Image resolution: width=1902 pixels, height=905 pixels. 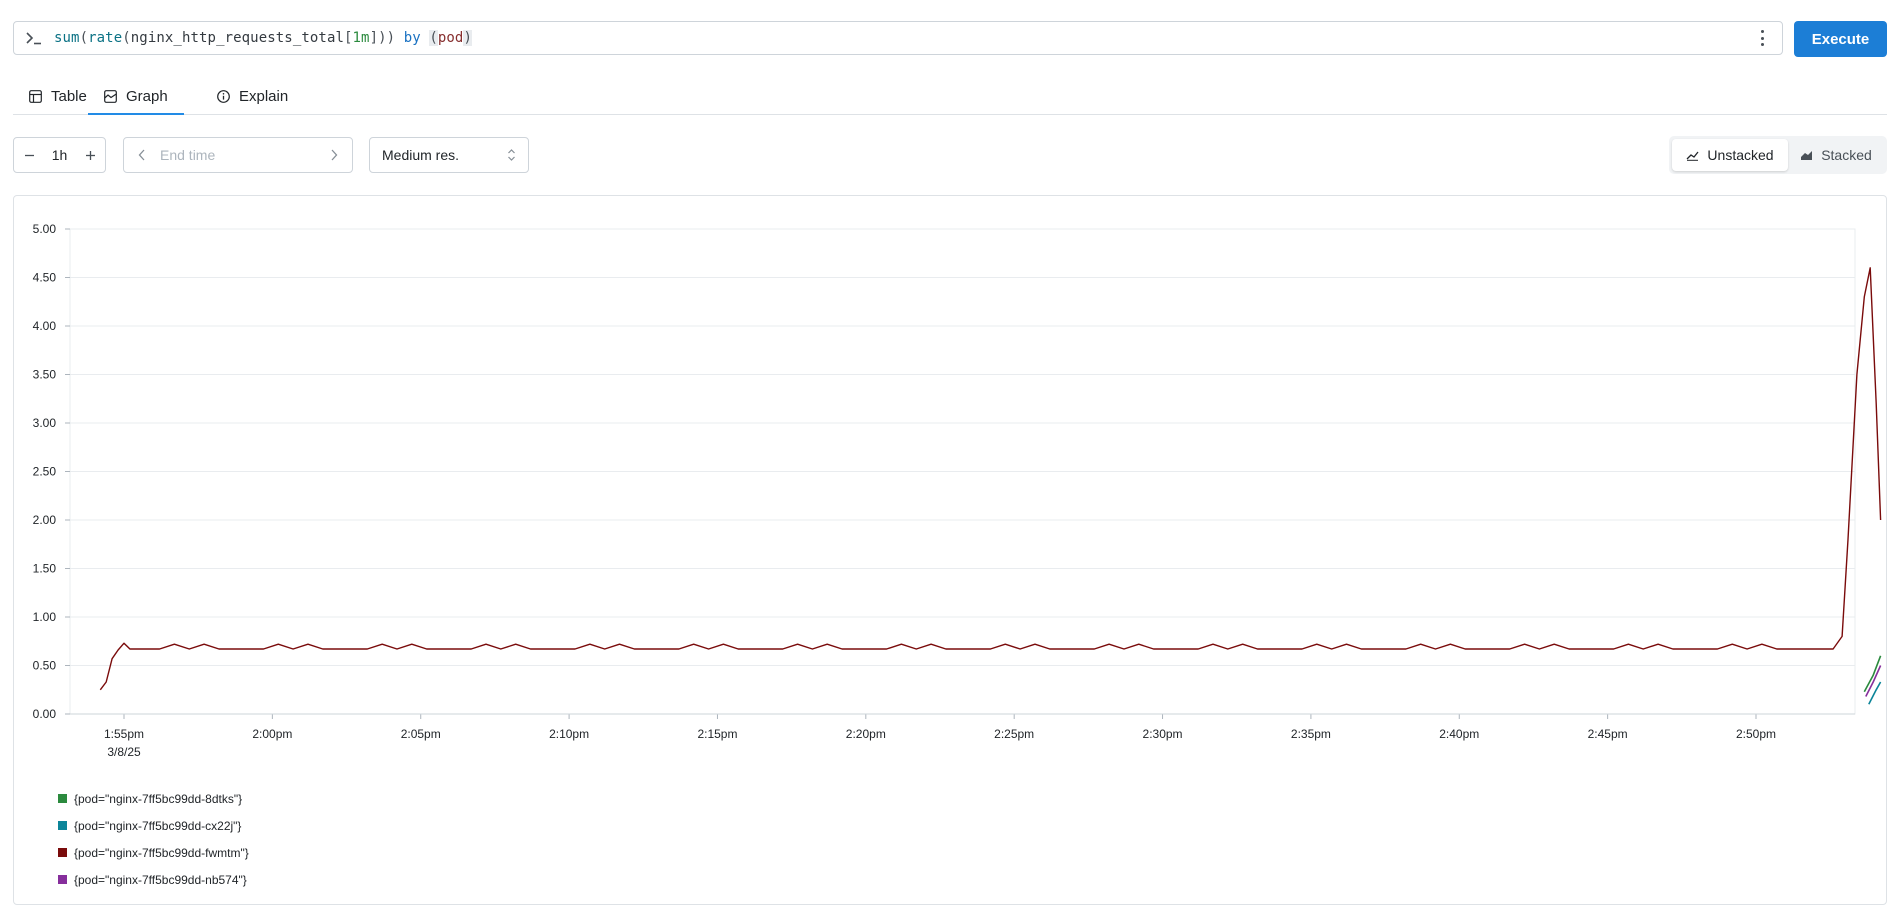 I want to click on x-tick-label: 2:00pm, so click(x=272, y=734).